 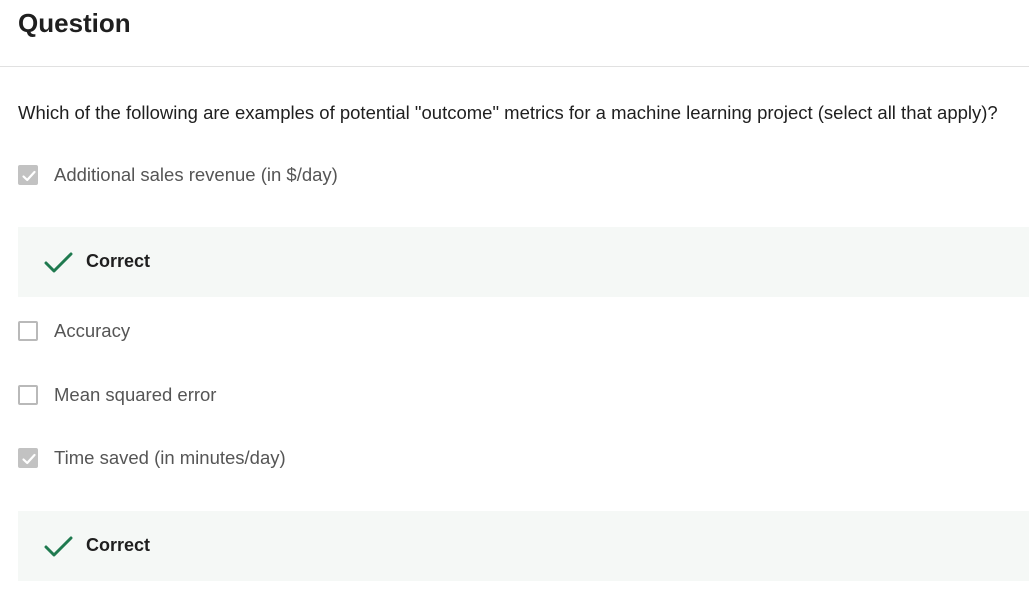 What do you see at coordinates (170, 457) in the screenshot?
I see `option-label: Time saved (in minutes/day)` at bounding box center [170, 457].